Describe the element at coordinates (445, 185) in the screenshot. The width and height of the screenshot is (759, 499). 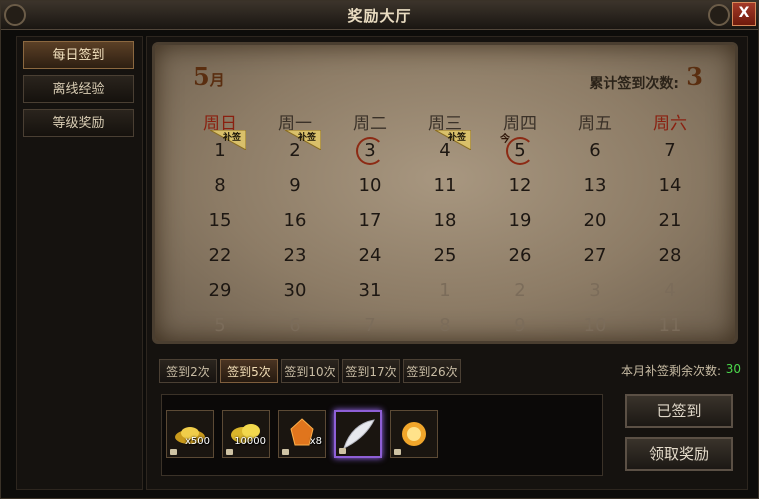
I see `calendar-day: 11` at that location.